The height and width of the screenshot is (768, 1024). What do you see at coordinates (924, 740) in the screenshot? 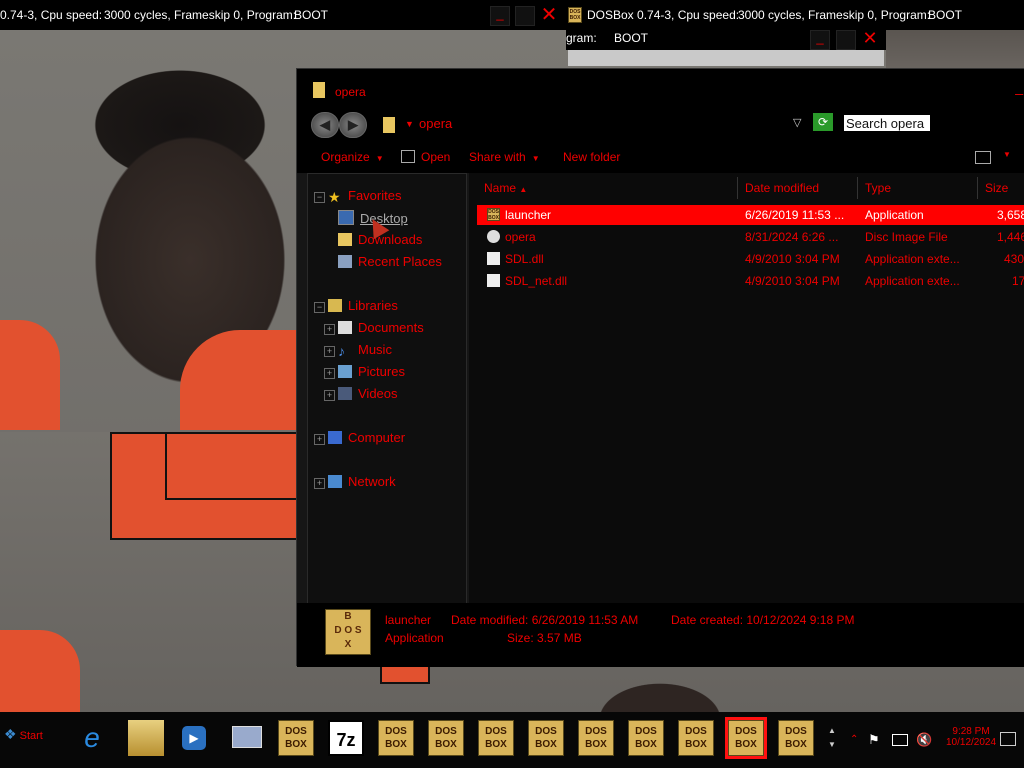
I see `volume-muted-icon: 🔇` at bounding box center [924, 740].